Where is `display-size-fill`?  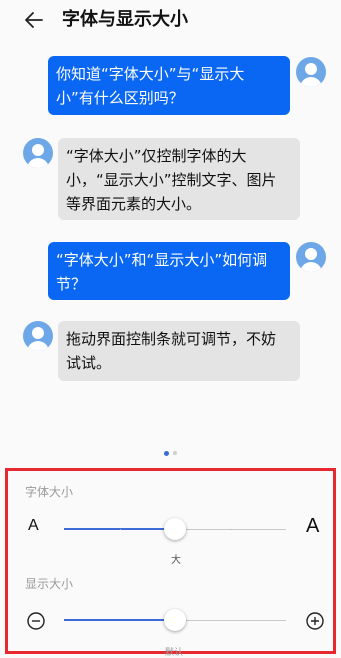
display-size-fill is located at coordinates (119, 620).